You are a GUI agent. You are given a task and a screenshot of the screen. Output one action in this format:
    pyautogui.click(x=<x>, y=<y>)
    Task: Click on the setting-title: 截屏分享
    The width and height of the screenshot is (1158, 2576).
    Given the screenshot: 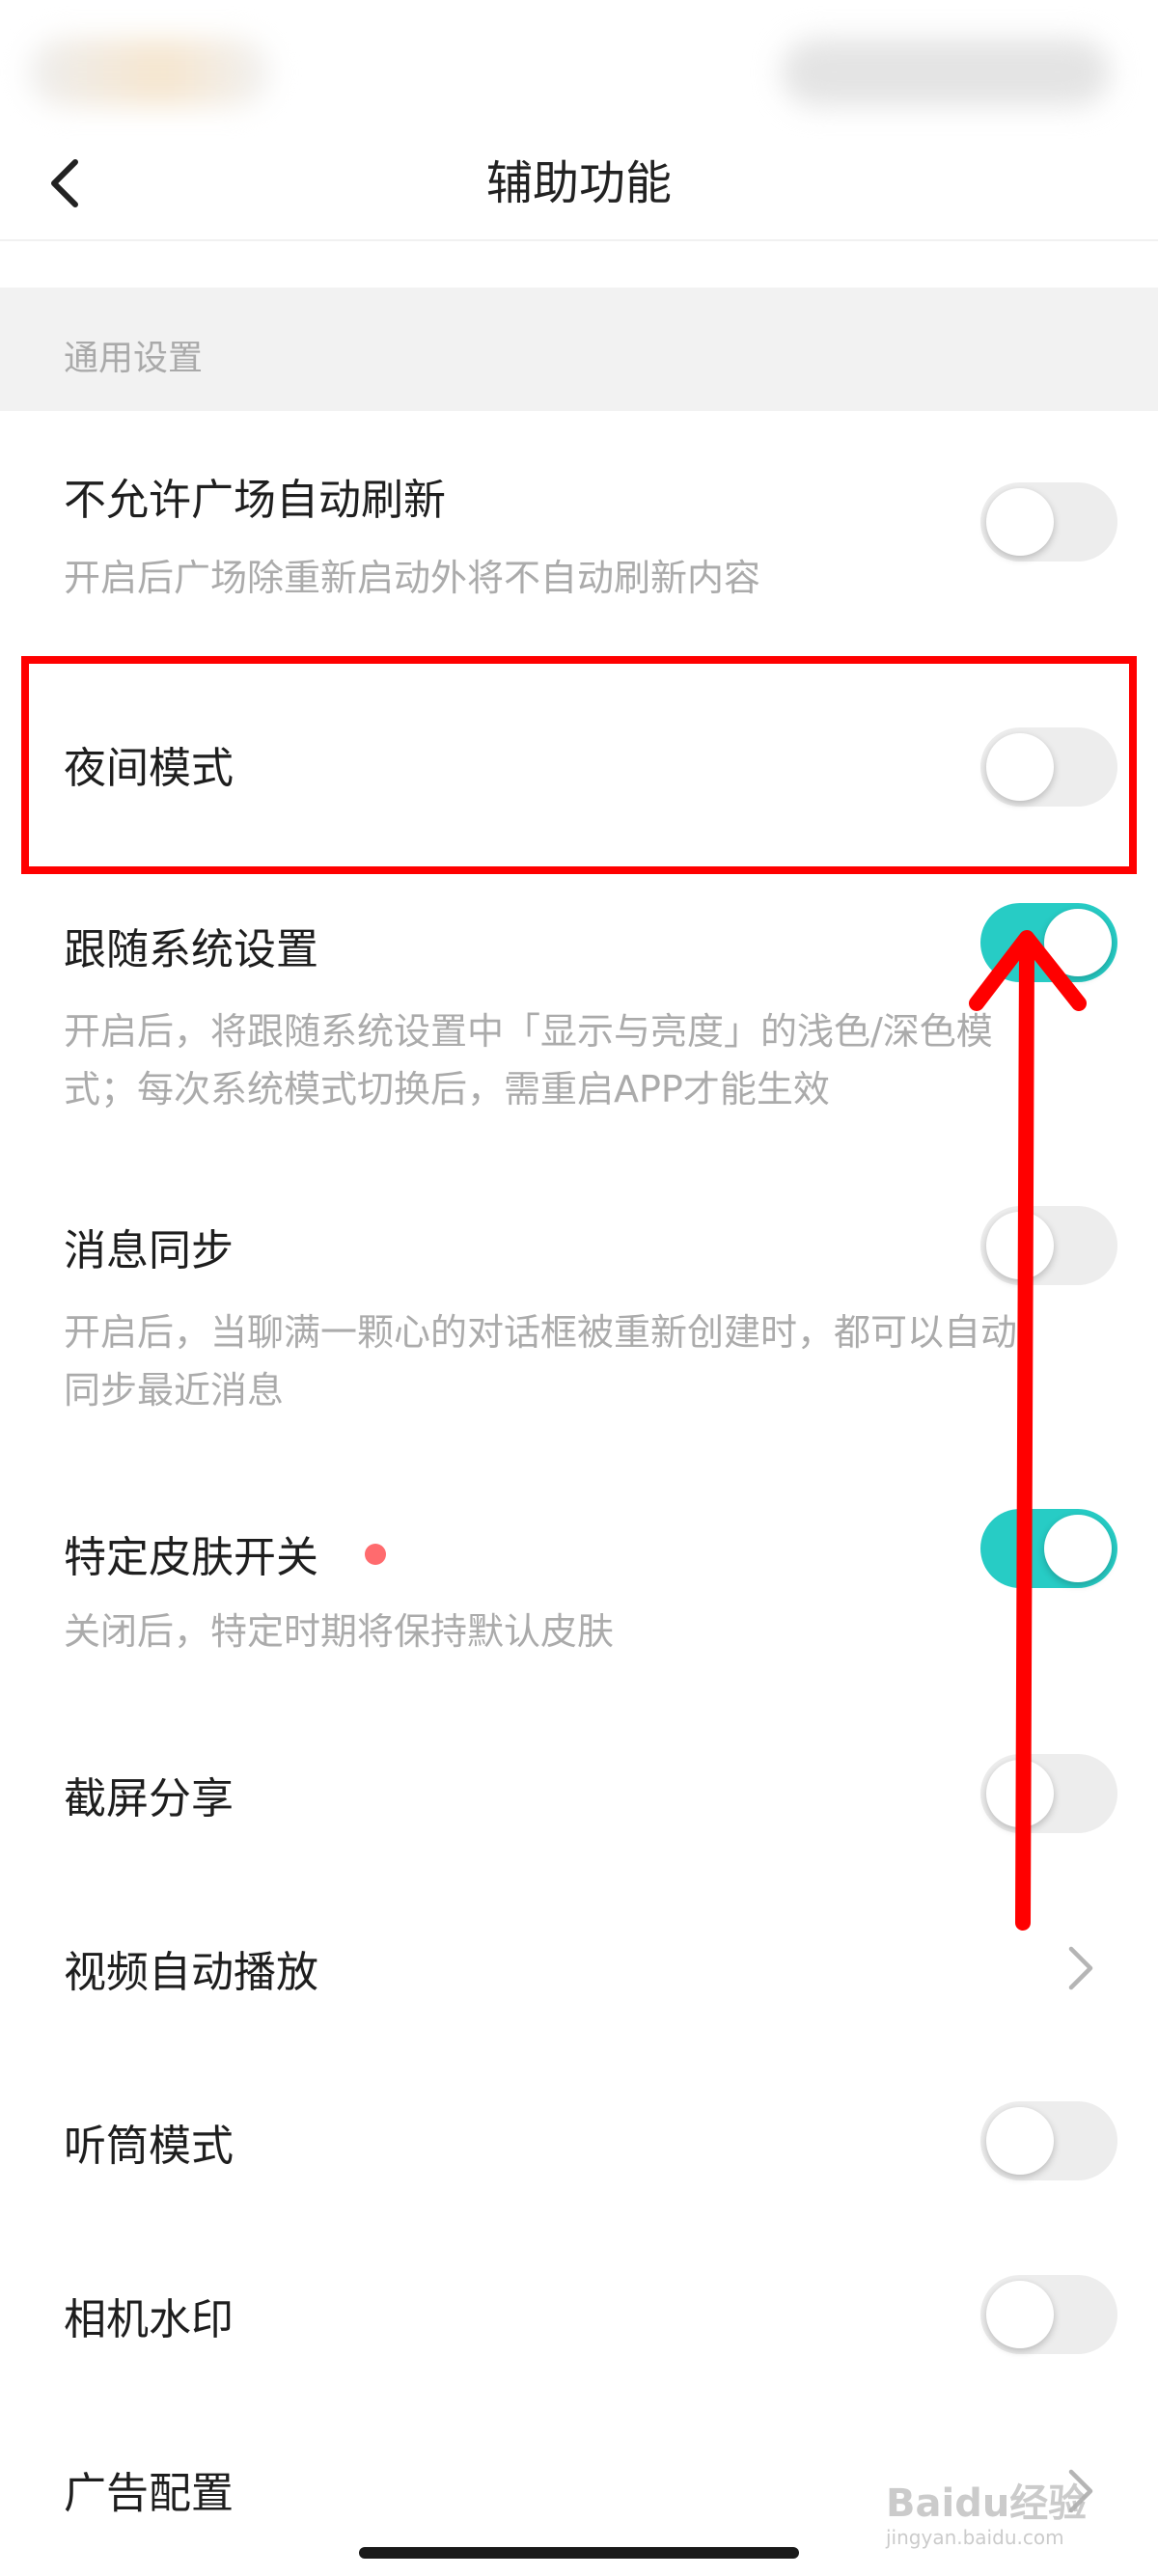 What is the action you would take?
    pyautogui.click(x=149, y=1798)
    